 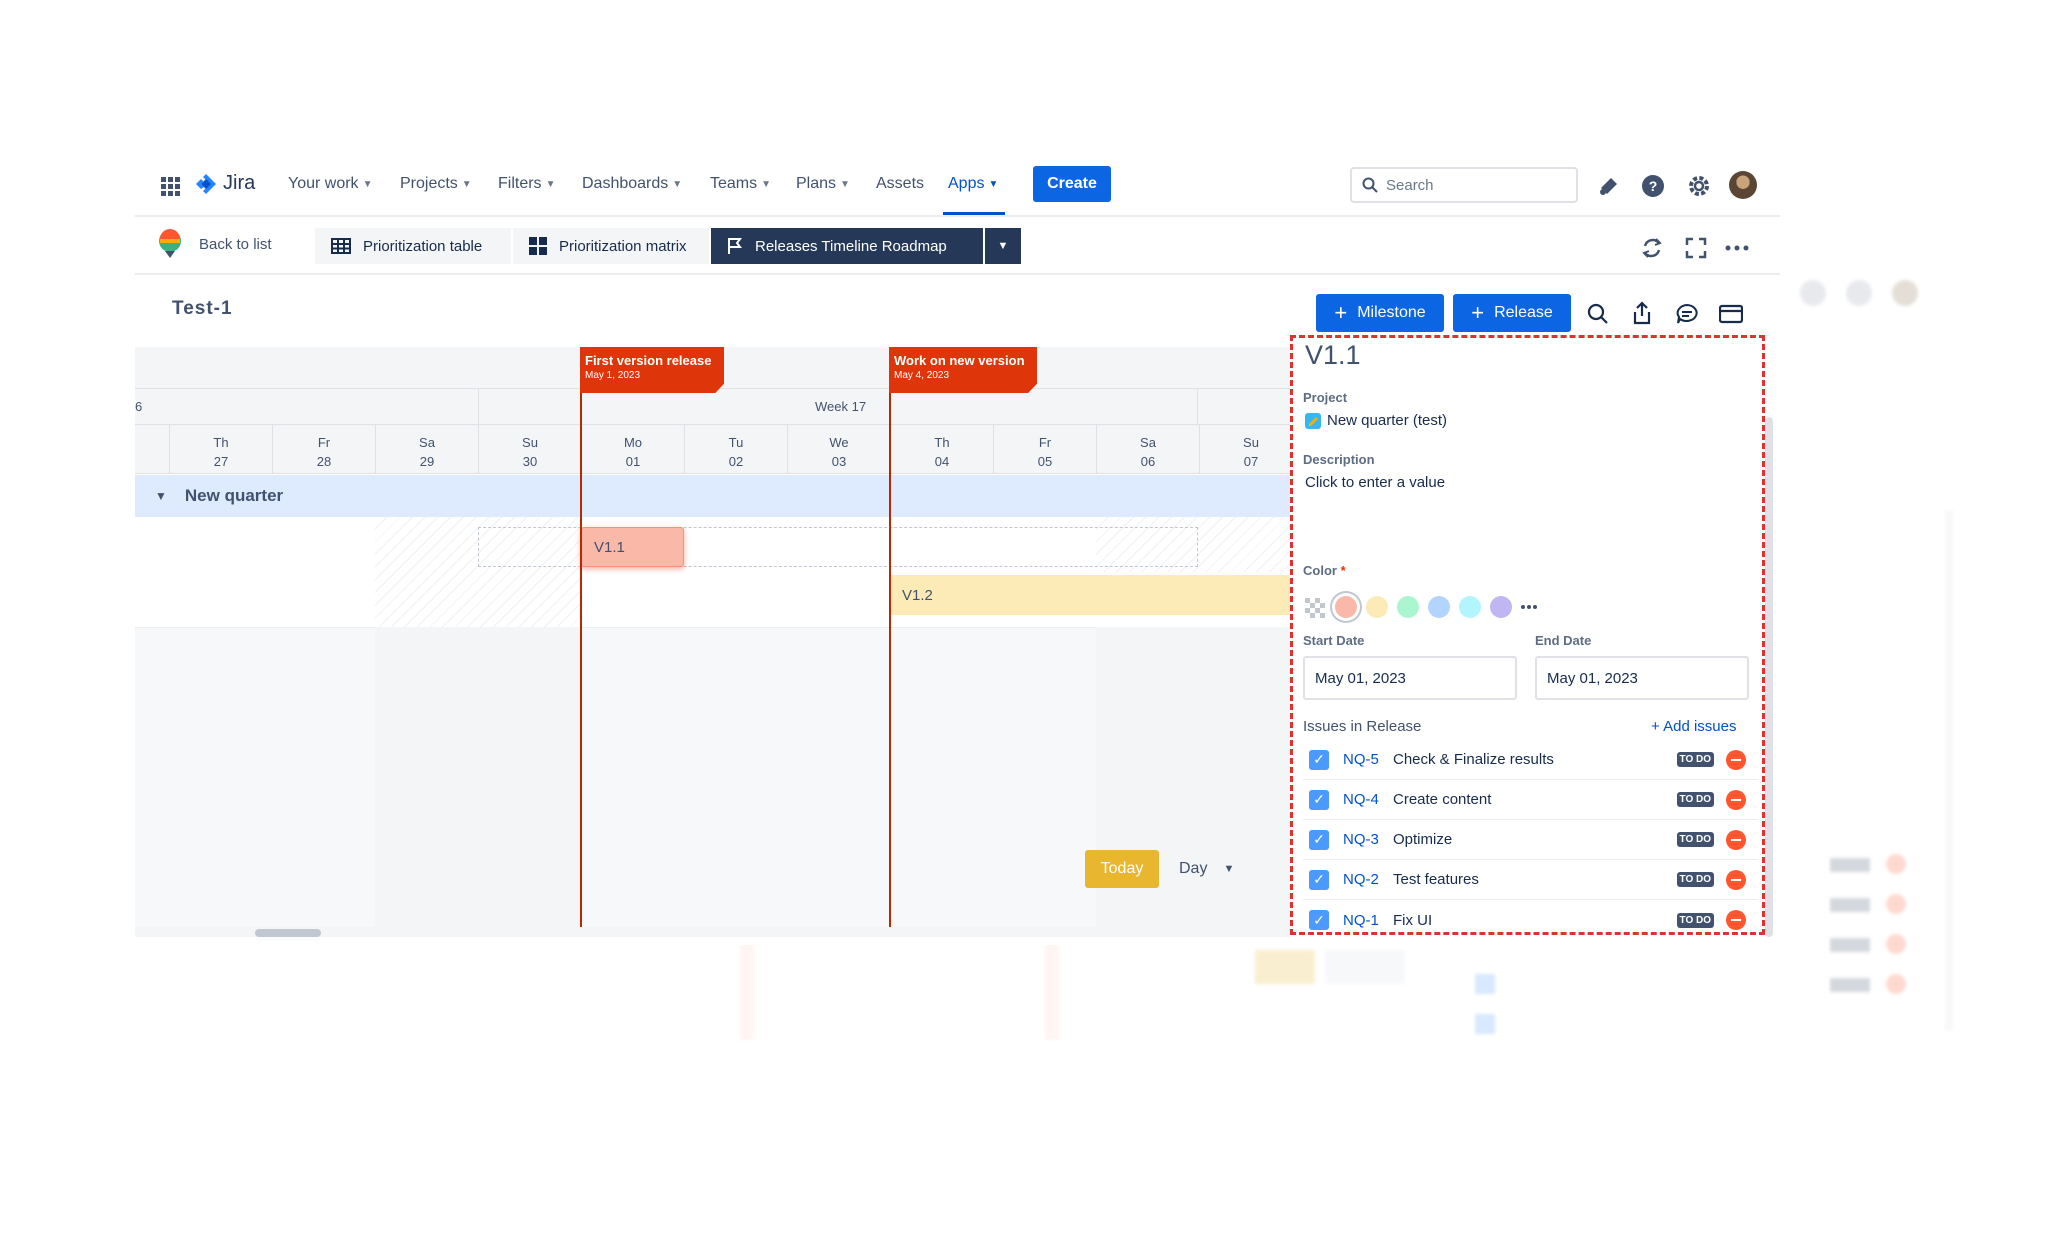 I want to click on issue-row: ✓ NQ-2 Test features TO DO, so click(x=1530, y=880).